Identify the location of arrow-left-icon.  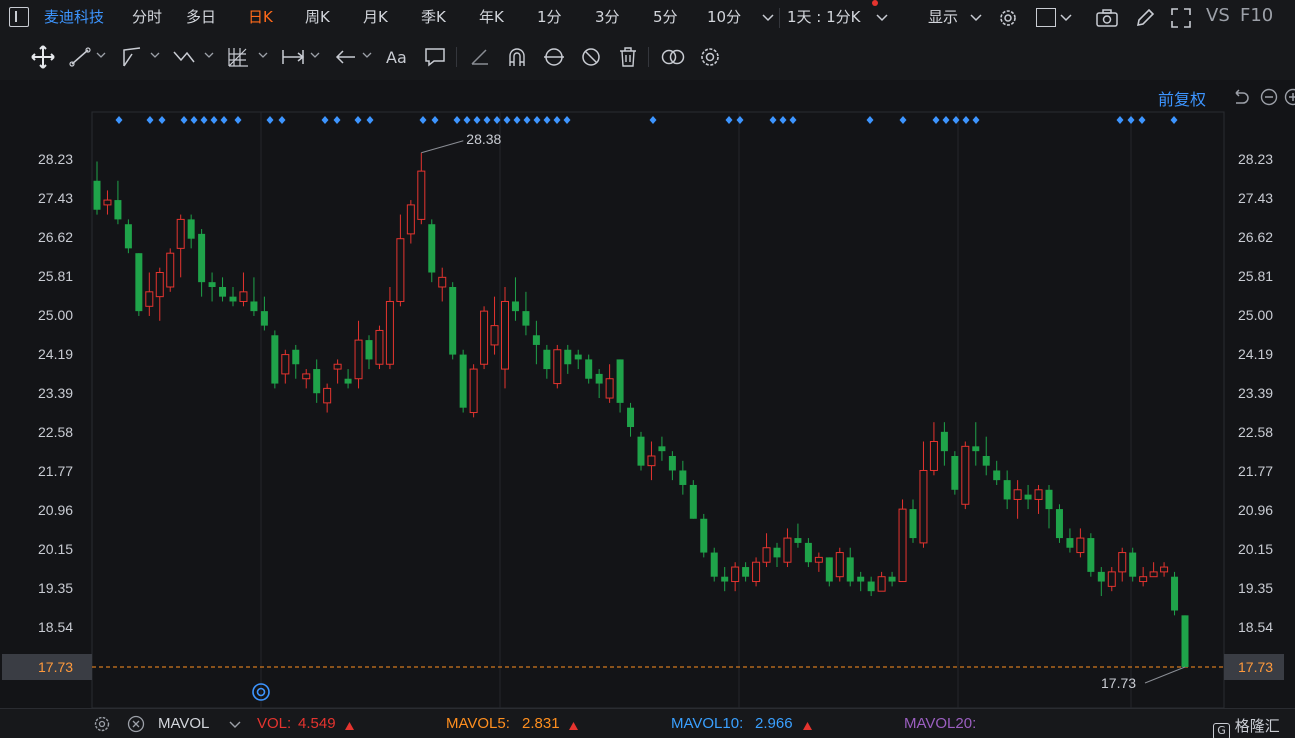
(346, 57).